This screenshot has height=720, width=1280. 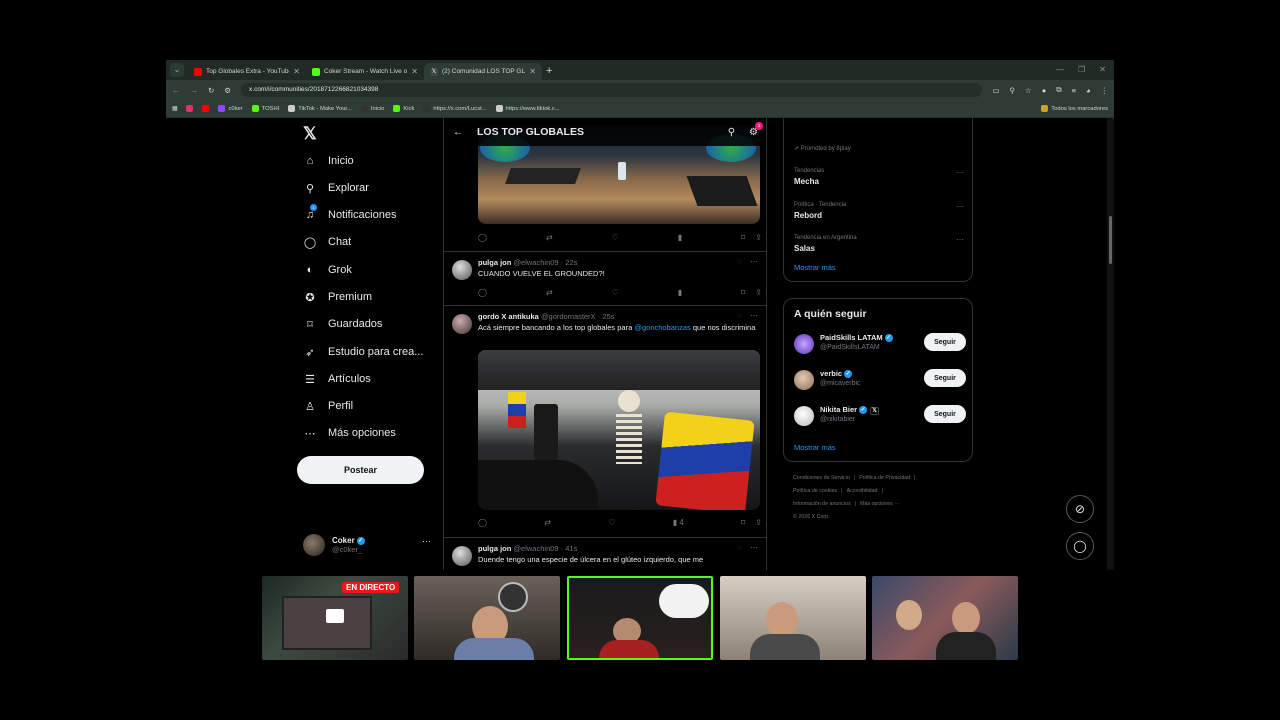 I want to click on minimize-icon: —, so click(x=1060, y=69).